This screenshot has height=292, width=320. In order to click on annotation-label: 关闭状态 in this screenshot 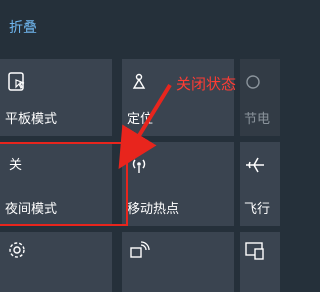, I will do `click(206, 84)`.